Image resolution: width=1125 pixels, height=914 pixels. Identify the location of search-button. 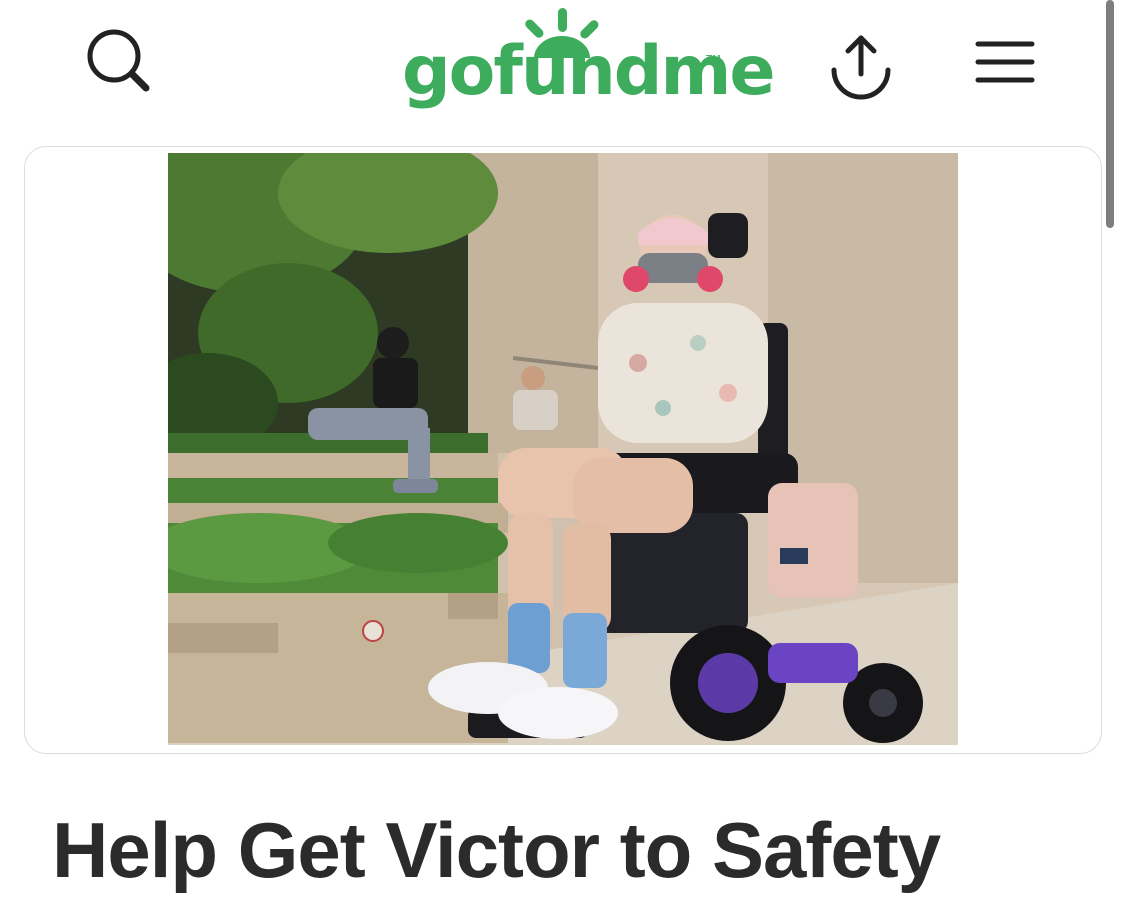
(119, 63).